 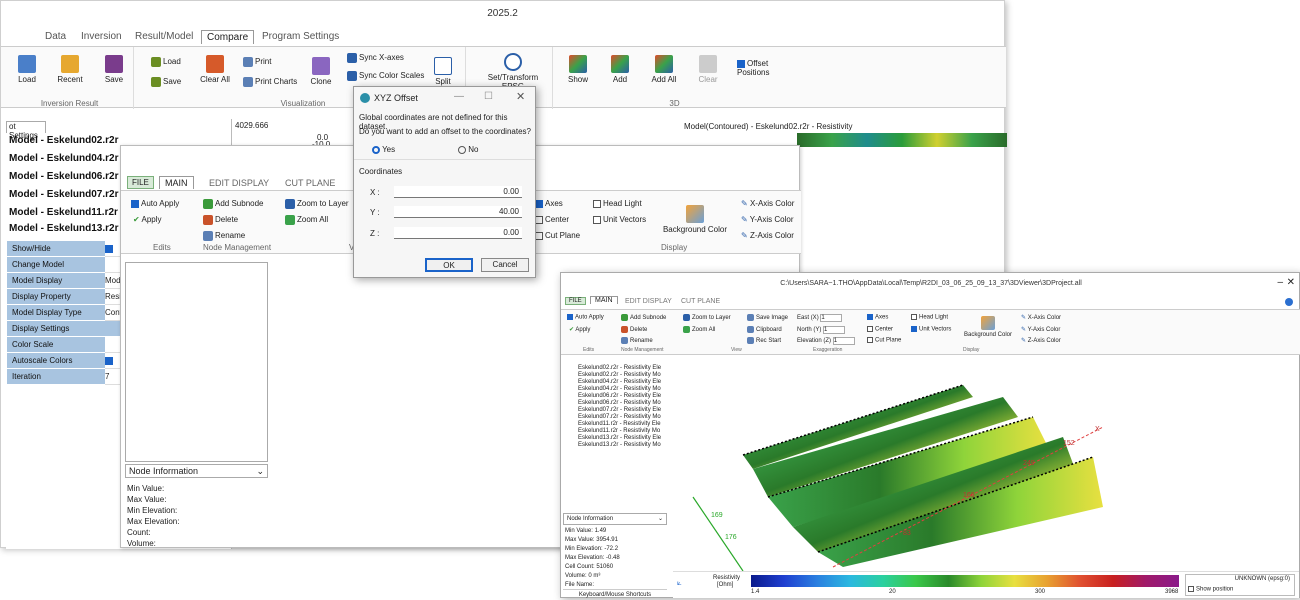 I want to click on viewer2-add-subnode-button: Add Subnode, so click(x=643, y=317).